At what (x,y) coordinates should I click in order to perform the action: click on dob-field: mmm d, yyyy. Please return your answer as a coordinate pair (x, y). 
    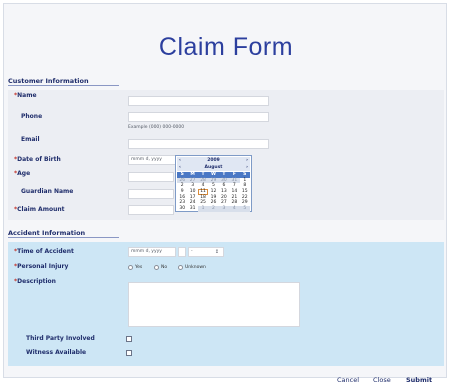
    Looking at the image, I should click on (152, 160).